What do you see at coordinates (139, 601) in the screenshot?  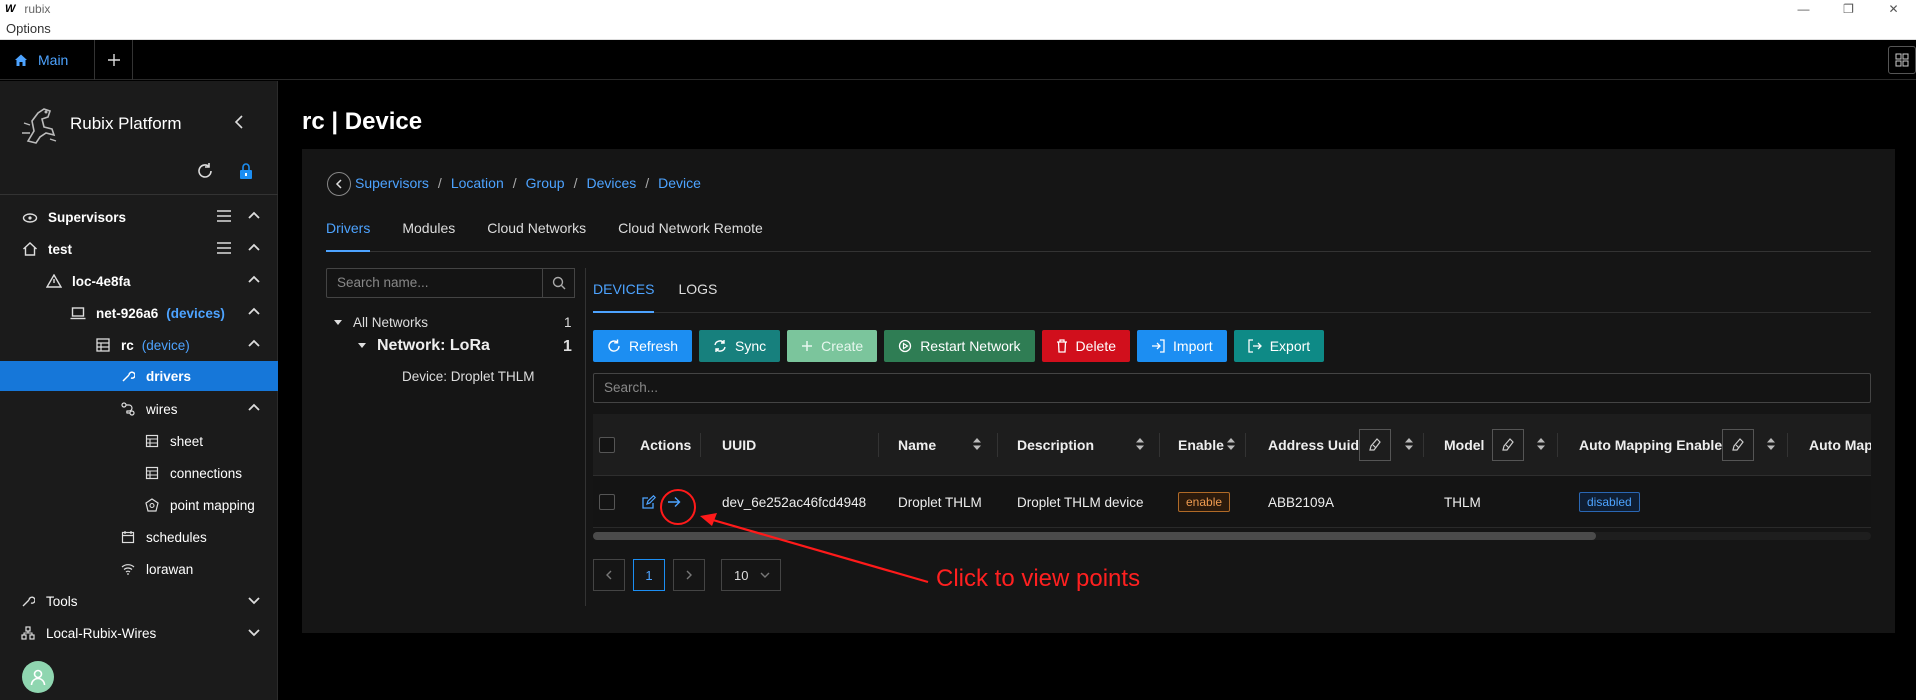 I see `sidebar-item-tools: Tools` at bounding box center [139, 601].